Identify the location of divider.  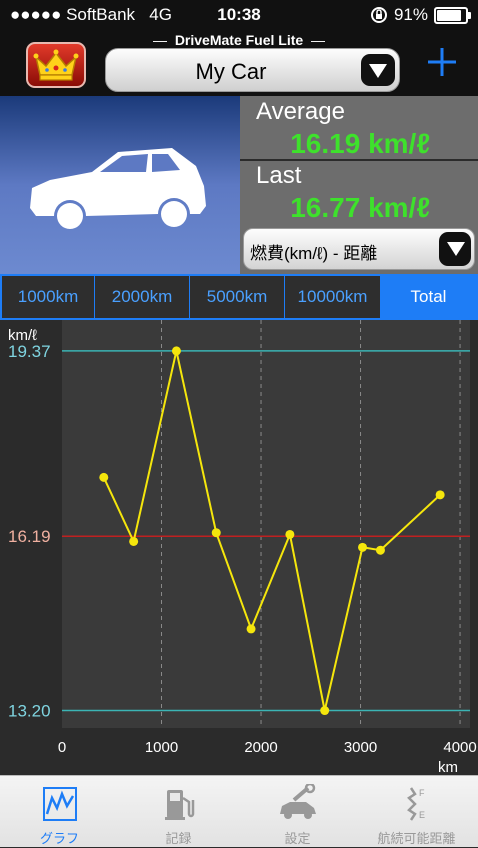
(359, 160).